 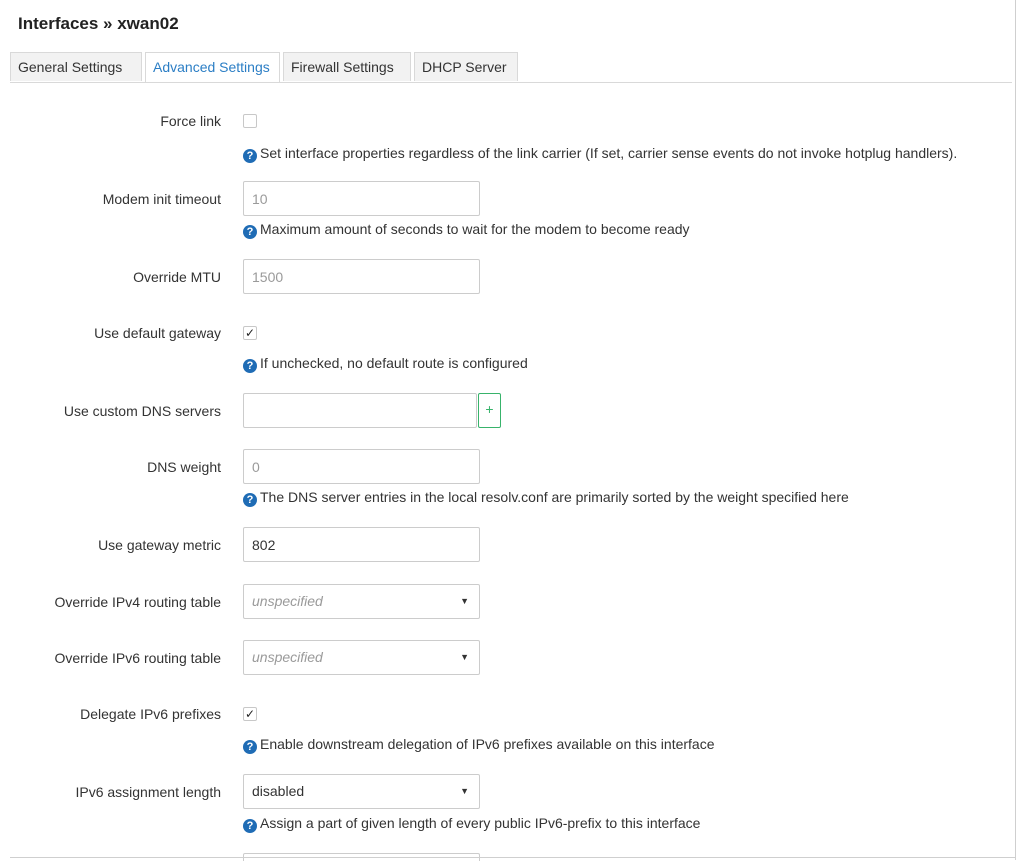 I want to click on ipv4-routing-table-select: unspecified ▼, so click(x=361, y=601).